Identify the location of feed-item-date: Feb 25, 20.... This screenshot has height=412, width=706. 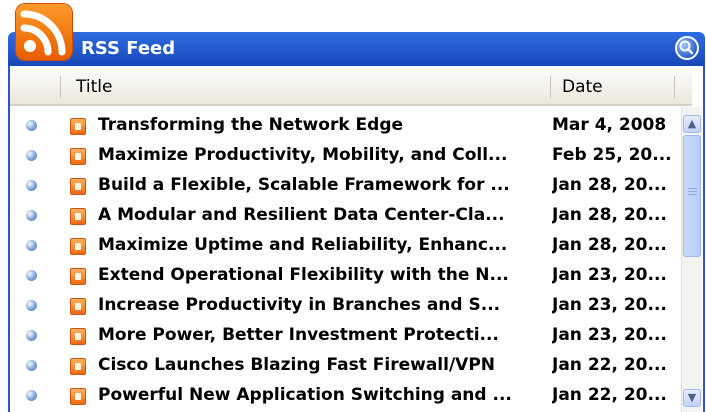
(612, 155).